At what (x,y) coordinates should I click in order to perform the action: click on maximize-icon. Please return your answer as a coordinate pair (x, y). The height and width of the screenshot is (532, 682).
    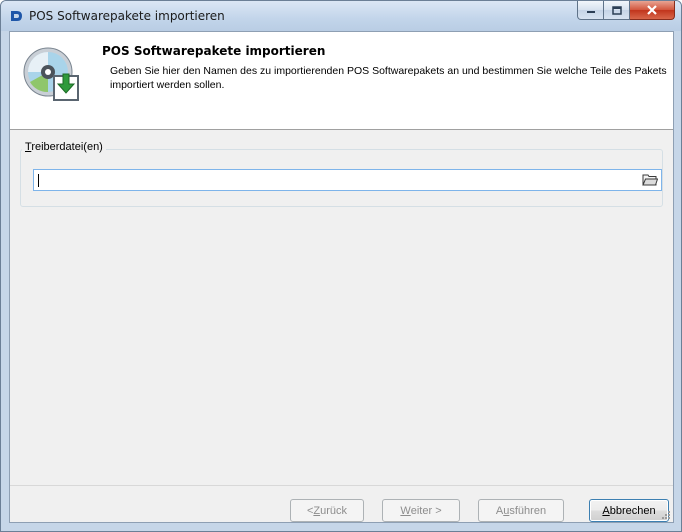
    Looking at the image, I should click on (616, 10).